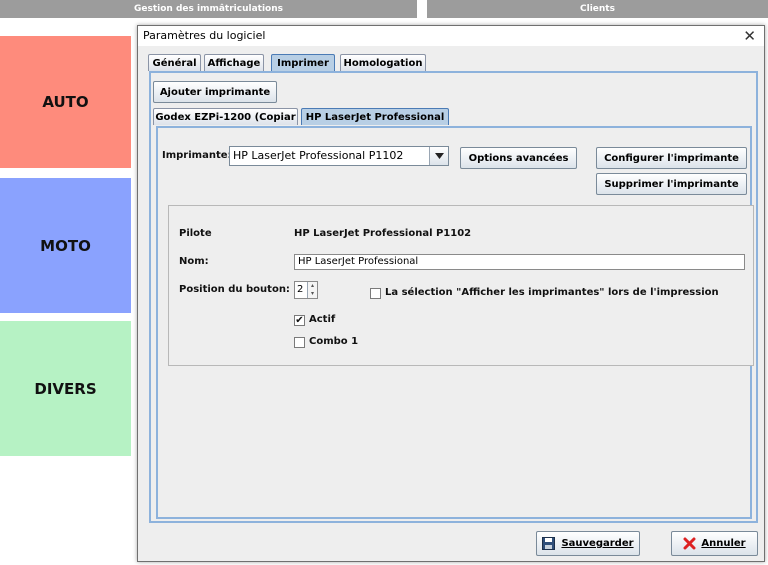 This screenshot has height=565, width=768. Describe the element at coordinates (322, 319) in the screenshot. I see `active-label: Actif` at that location.